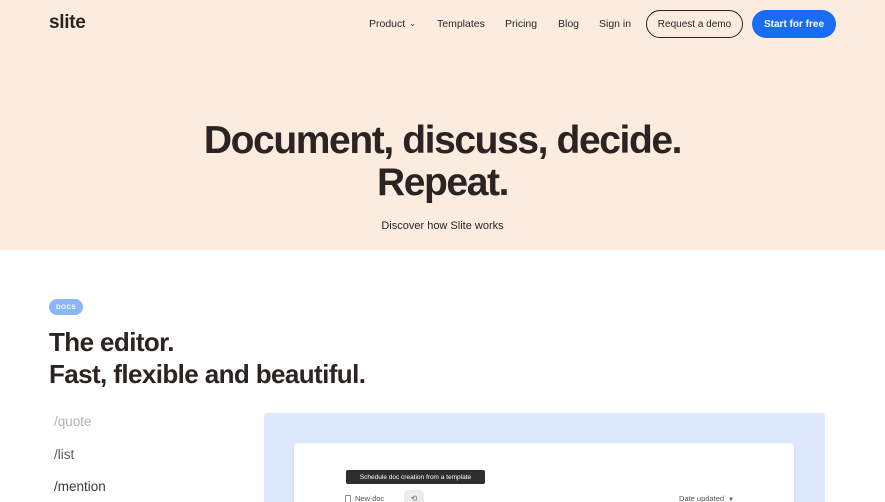  I want to click on nav-product-label: Product, so click(387, 24).